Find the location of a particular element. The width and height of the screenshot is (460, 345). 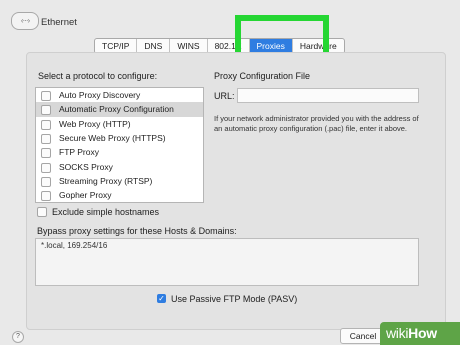

list-item: Web Proxy (HTTP) is located at coordinates (119, 124).